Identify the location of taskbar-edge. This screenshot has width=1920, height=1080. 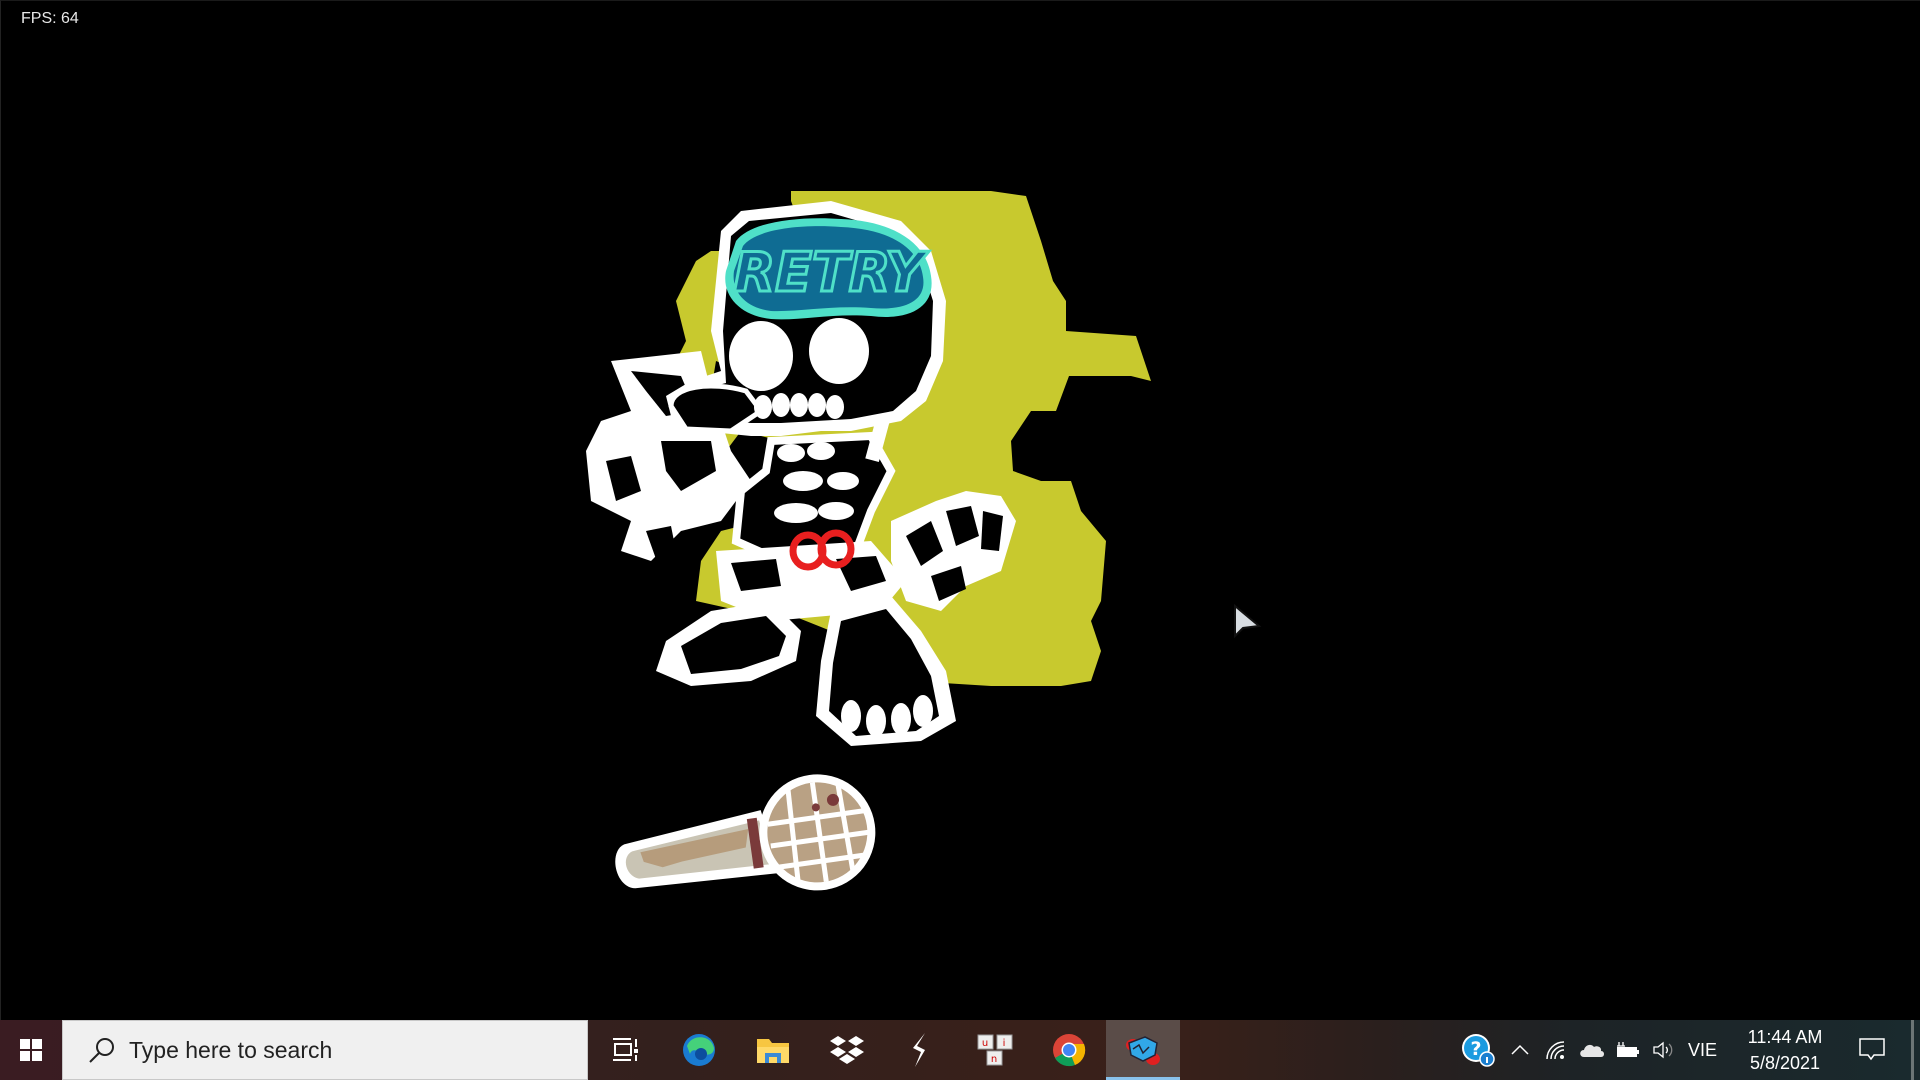
(699, 1050).